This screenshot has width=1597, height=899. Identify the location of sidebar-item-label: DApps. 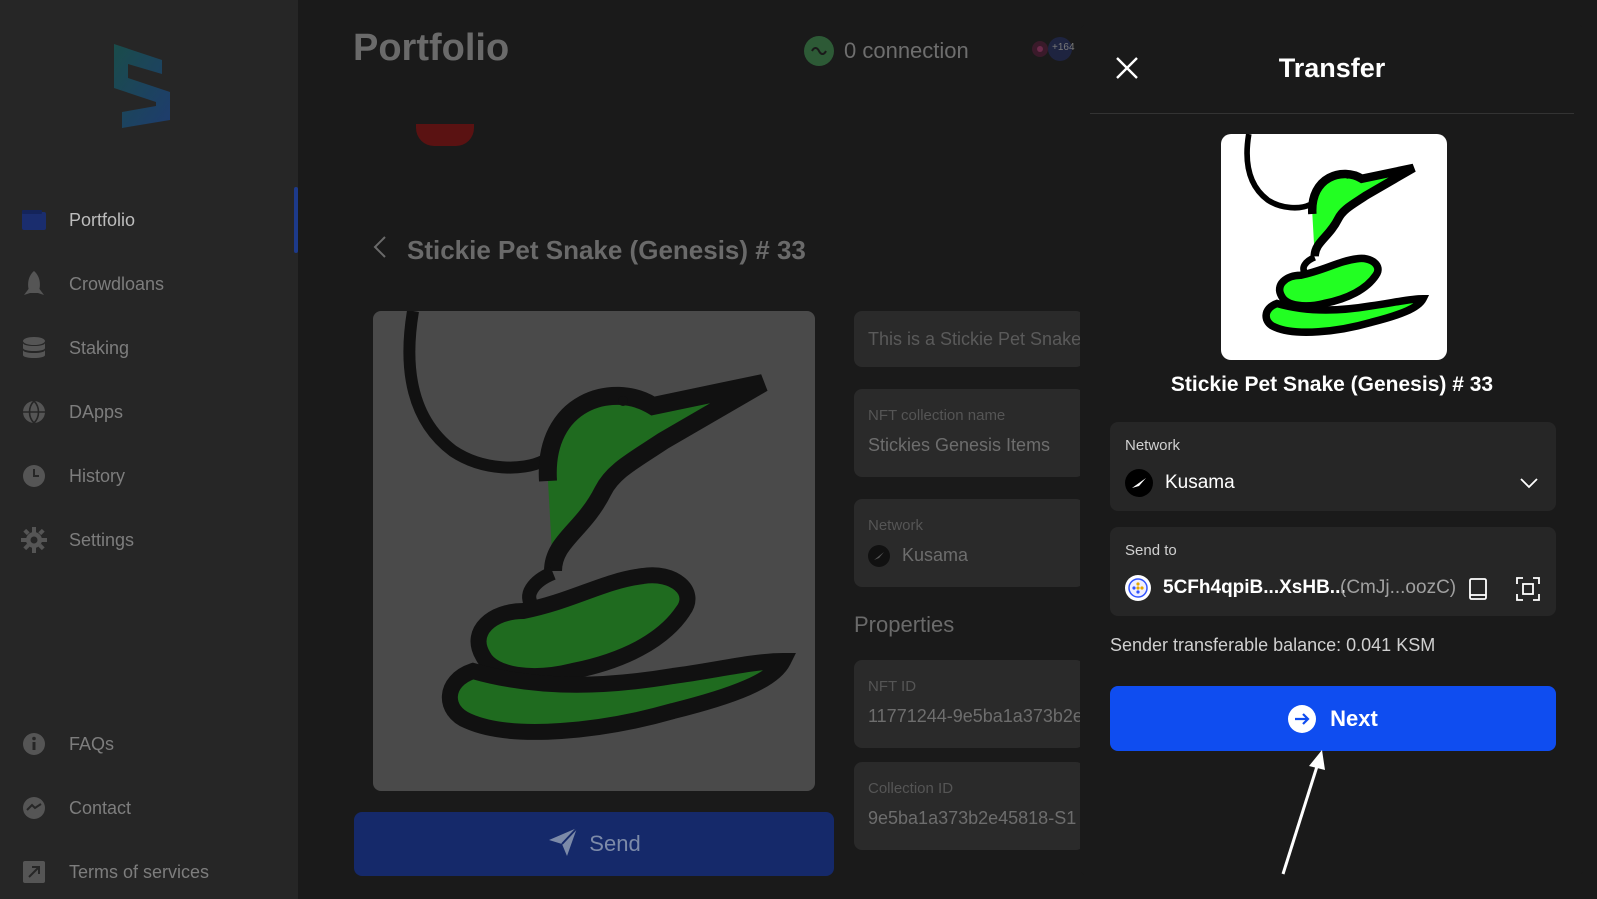
(96, 411).